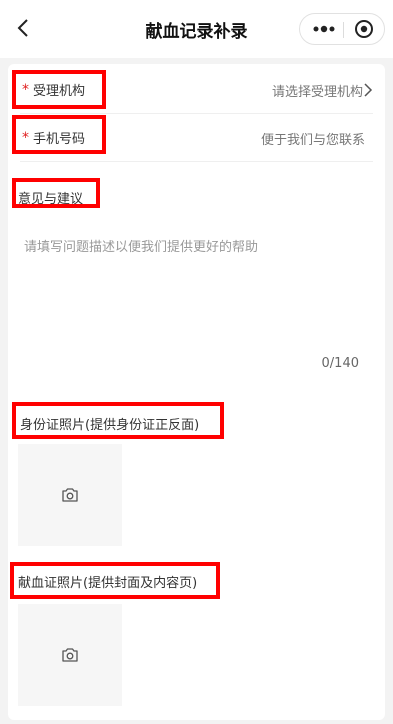 This screenshot has width=393, height=724. I want to click on donation-photo-upload, so click(70, 655).